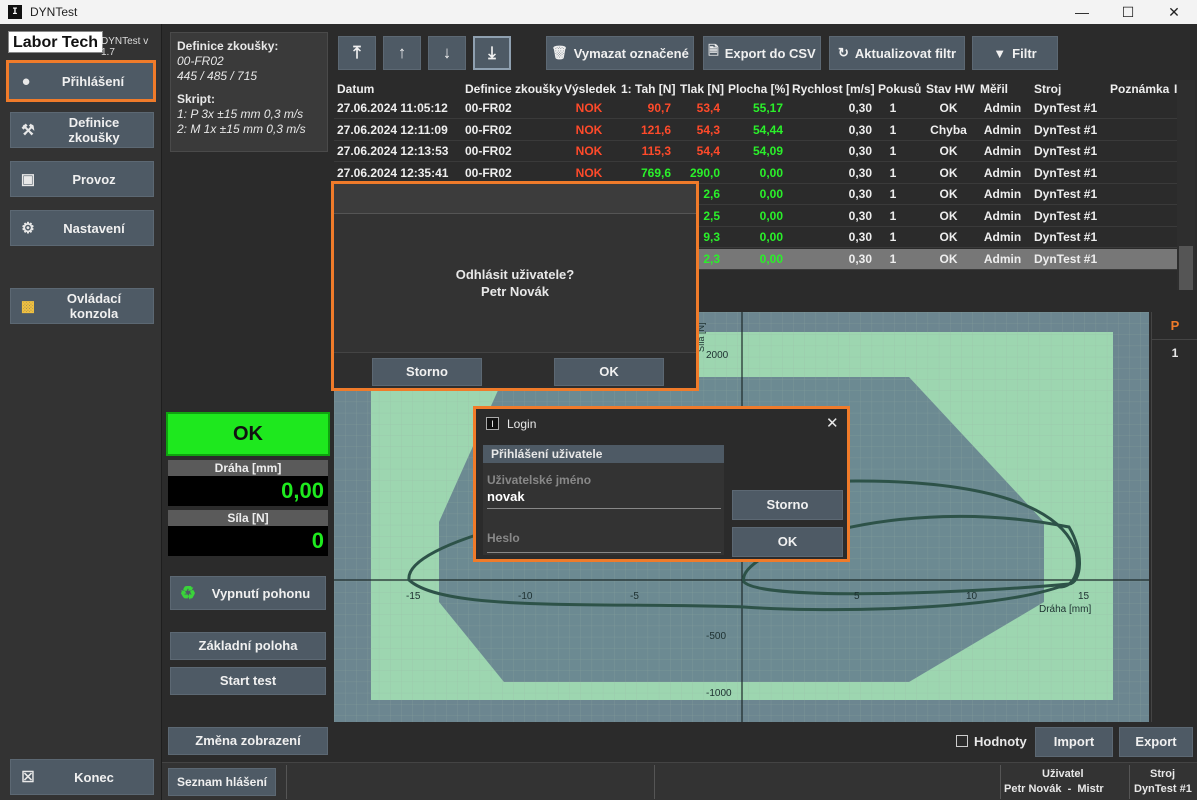 The width and height of the screenshot is (1197, 800). What do you see at coordinates (719, 693) in the screenshot?
I see `y-tick-label: -1000` at bounding box center [719, 693].